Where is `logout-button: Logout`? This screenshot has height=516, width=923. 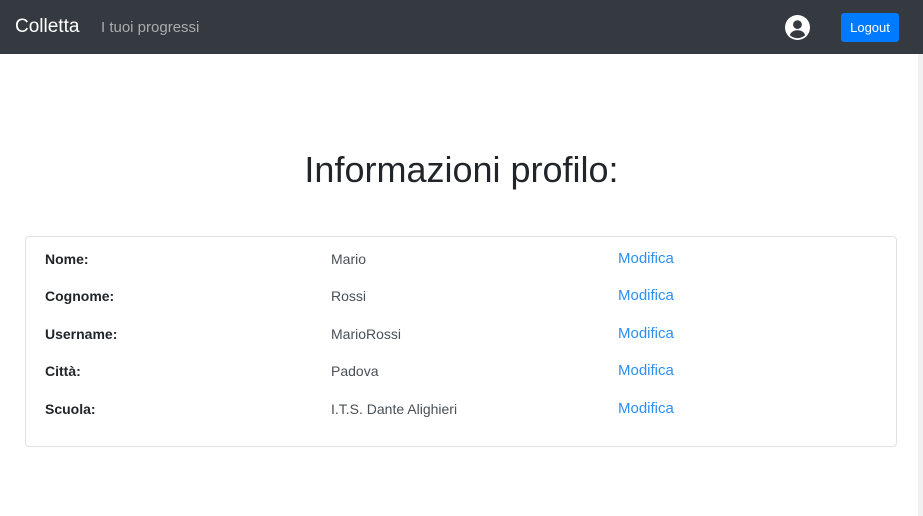 logout-button: Logout is located at coordinates (870, 27).